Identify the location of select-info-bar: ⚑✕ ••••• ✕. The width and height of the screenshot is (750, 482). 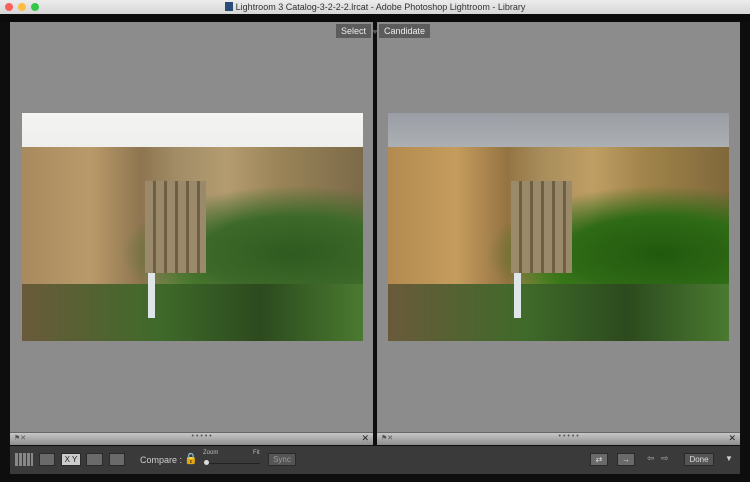
(191, 438).